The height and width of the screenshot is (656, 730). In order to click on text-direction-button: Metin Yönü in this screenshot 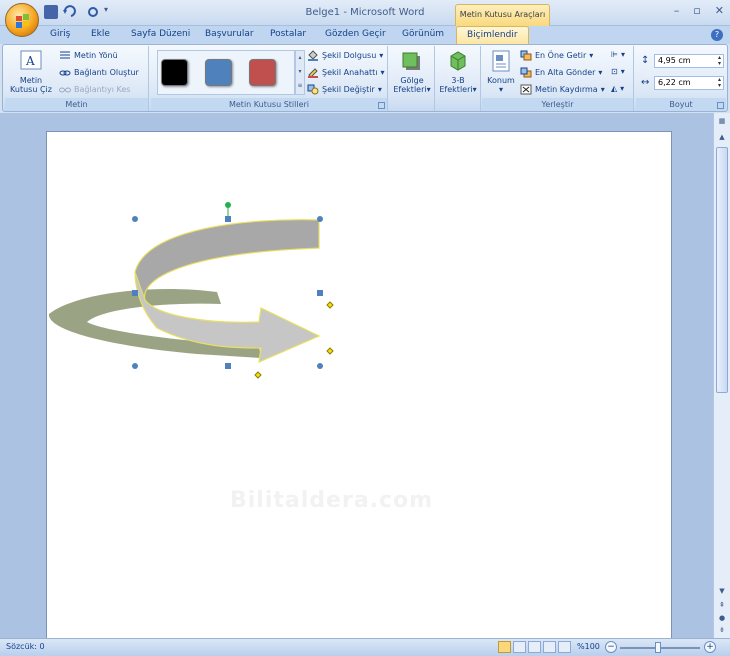, I will do `click(88, 55)`.